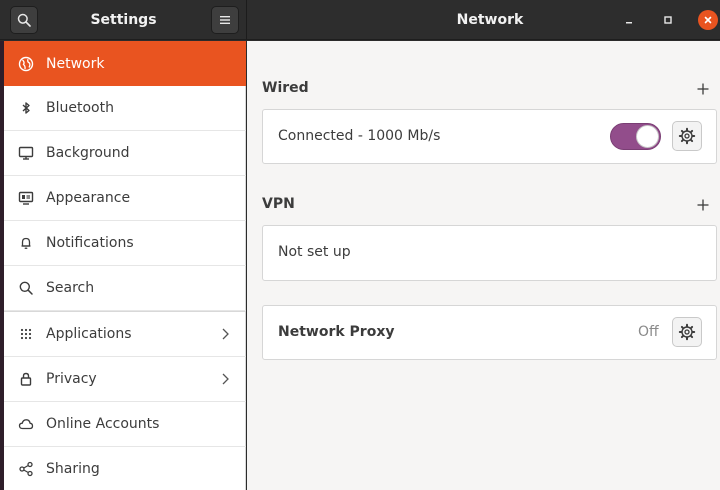  I want to click on sidebar-item-label: Privacy, so click(71, 379).